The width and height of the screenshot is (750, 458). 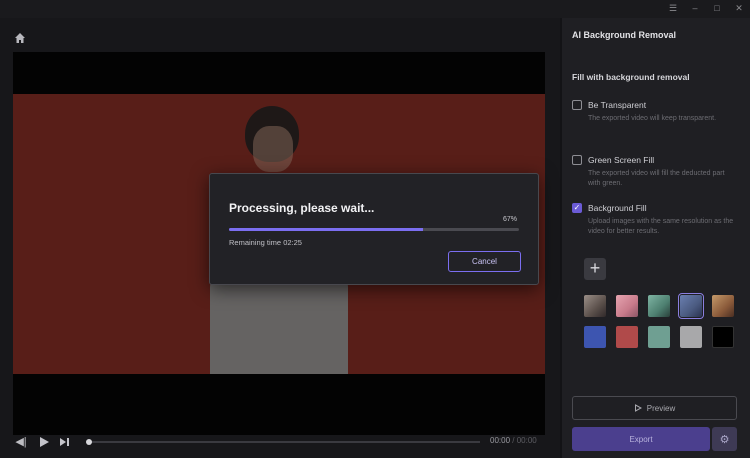 What do you see at coordinates (577, 160) in the screenshot?
I see `green-screen-fill-checkbox` at bounding box center [577, 160].